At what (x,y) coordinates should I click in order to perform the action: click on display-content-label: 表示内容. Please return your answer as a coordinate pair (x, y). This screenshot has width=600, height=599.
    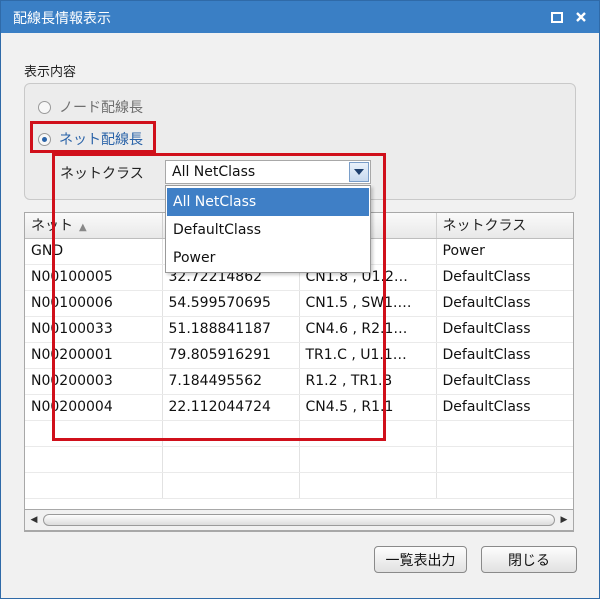
    Looking at the image, I should click on (50, 72).